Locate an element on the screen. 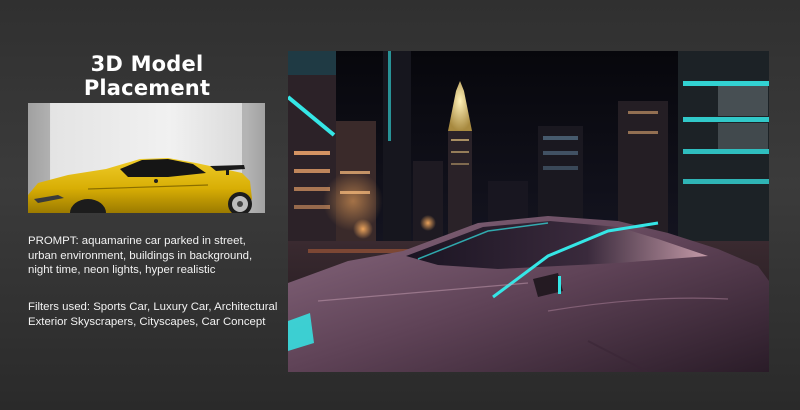  model-thumbnail-image is located at coordinates (146, 158).